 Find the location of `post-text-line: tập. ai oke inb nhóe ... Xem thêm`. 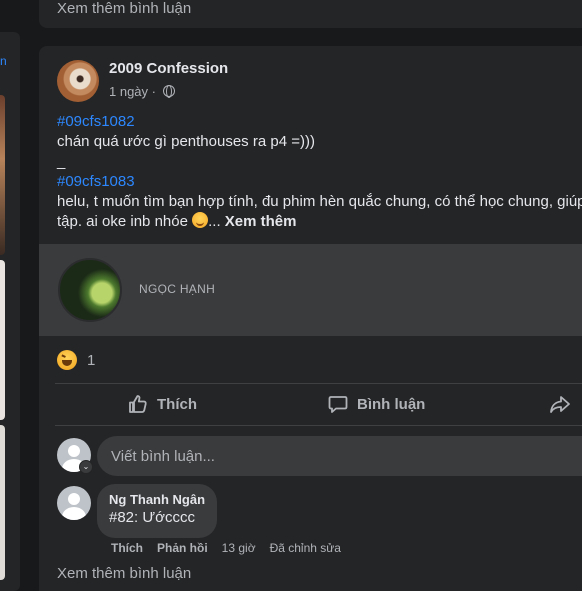

post-text-line: tập. ai oke inb nhóe ... Xem thêm is located at coordinates (319, 222).